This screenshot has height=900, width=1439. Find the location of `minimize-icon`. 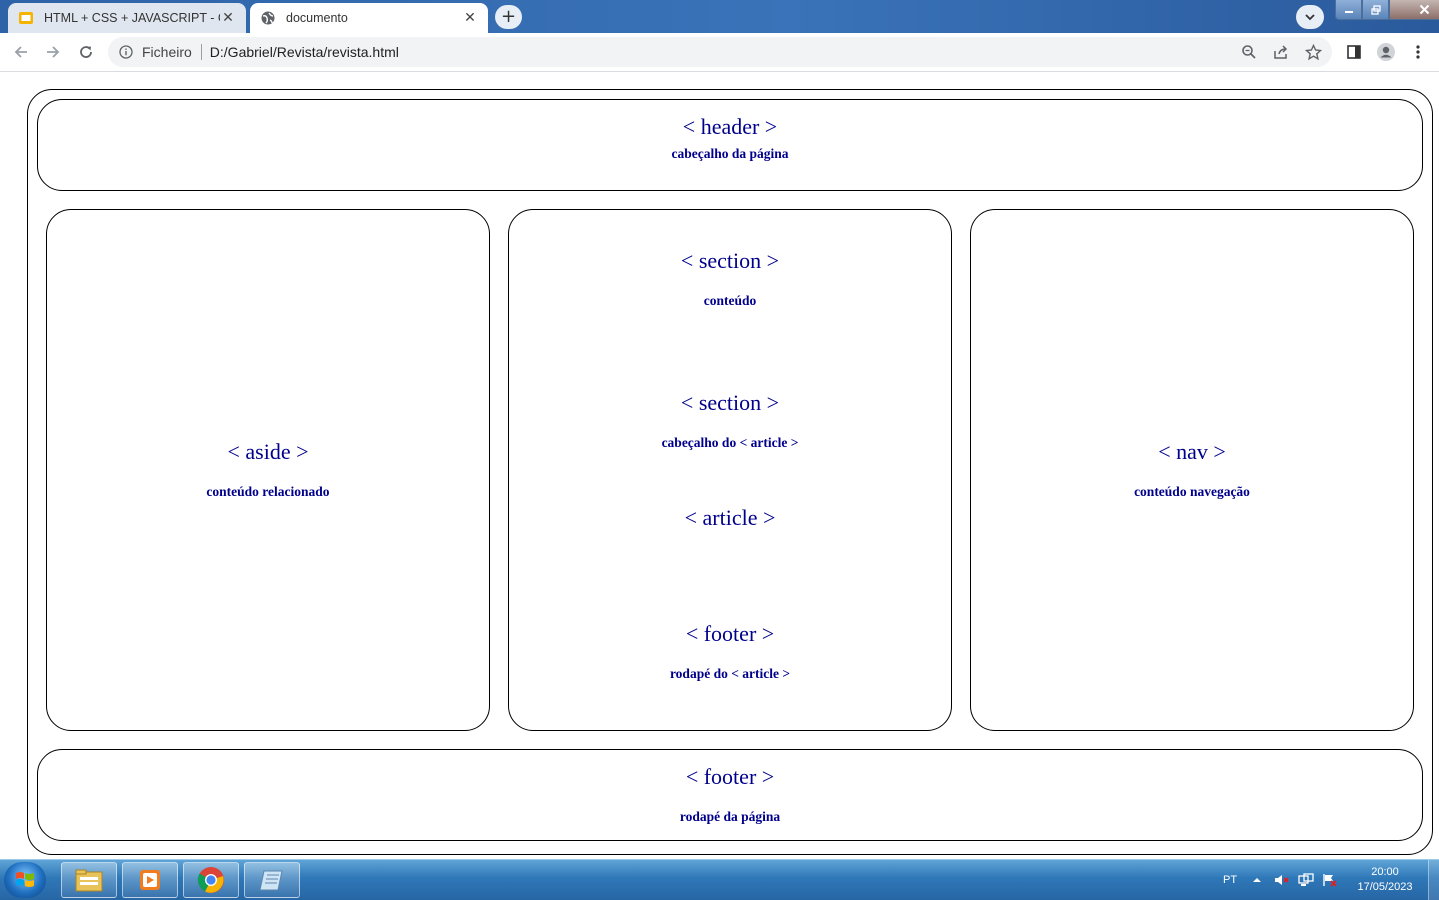

minimize-icon is located at coordinates (1348, 11).